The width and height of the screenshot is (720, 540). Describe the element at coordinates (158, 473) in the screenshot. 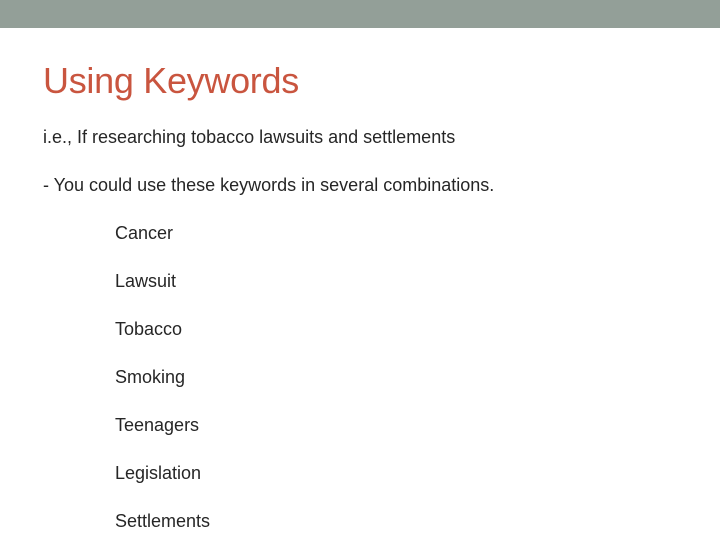

I see `keyword-item: Legislation` at that location.